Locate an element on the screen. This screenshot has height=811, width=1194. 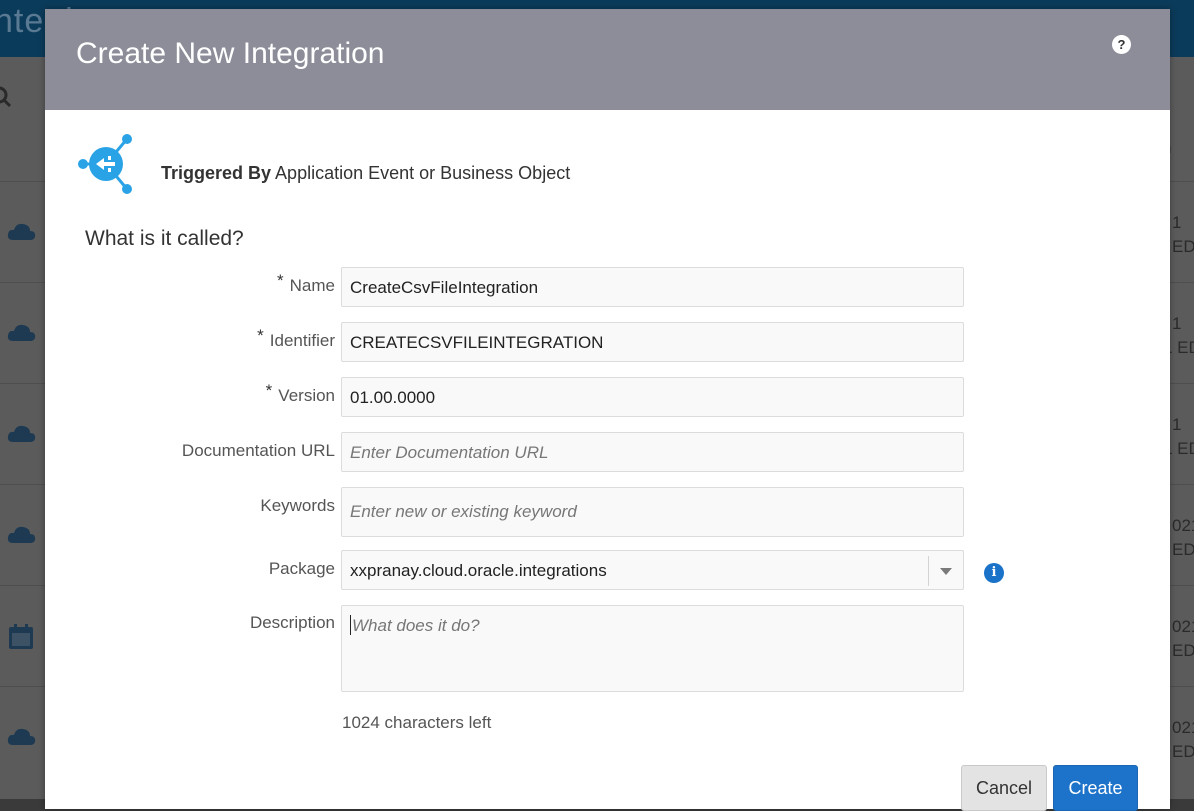
calendar-icon is located at coordinates (21, 636).